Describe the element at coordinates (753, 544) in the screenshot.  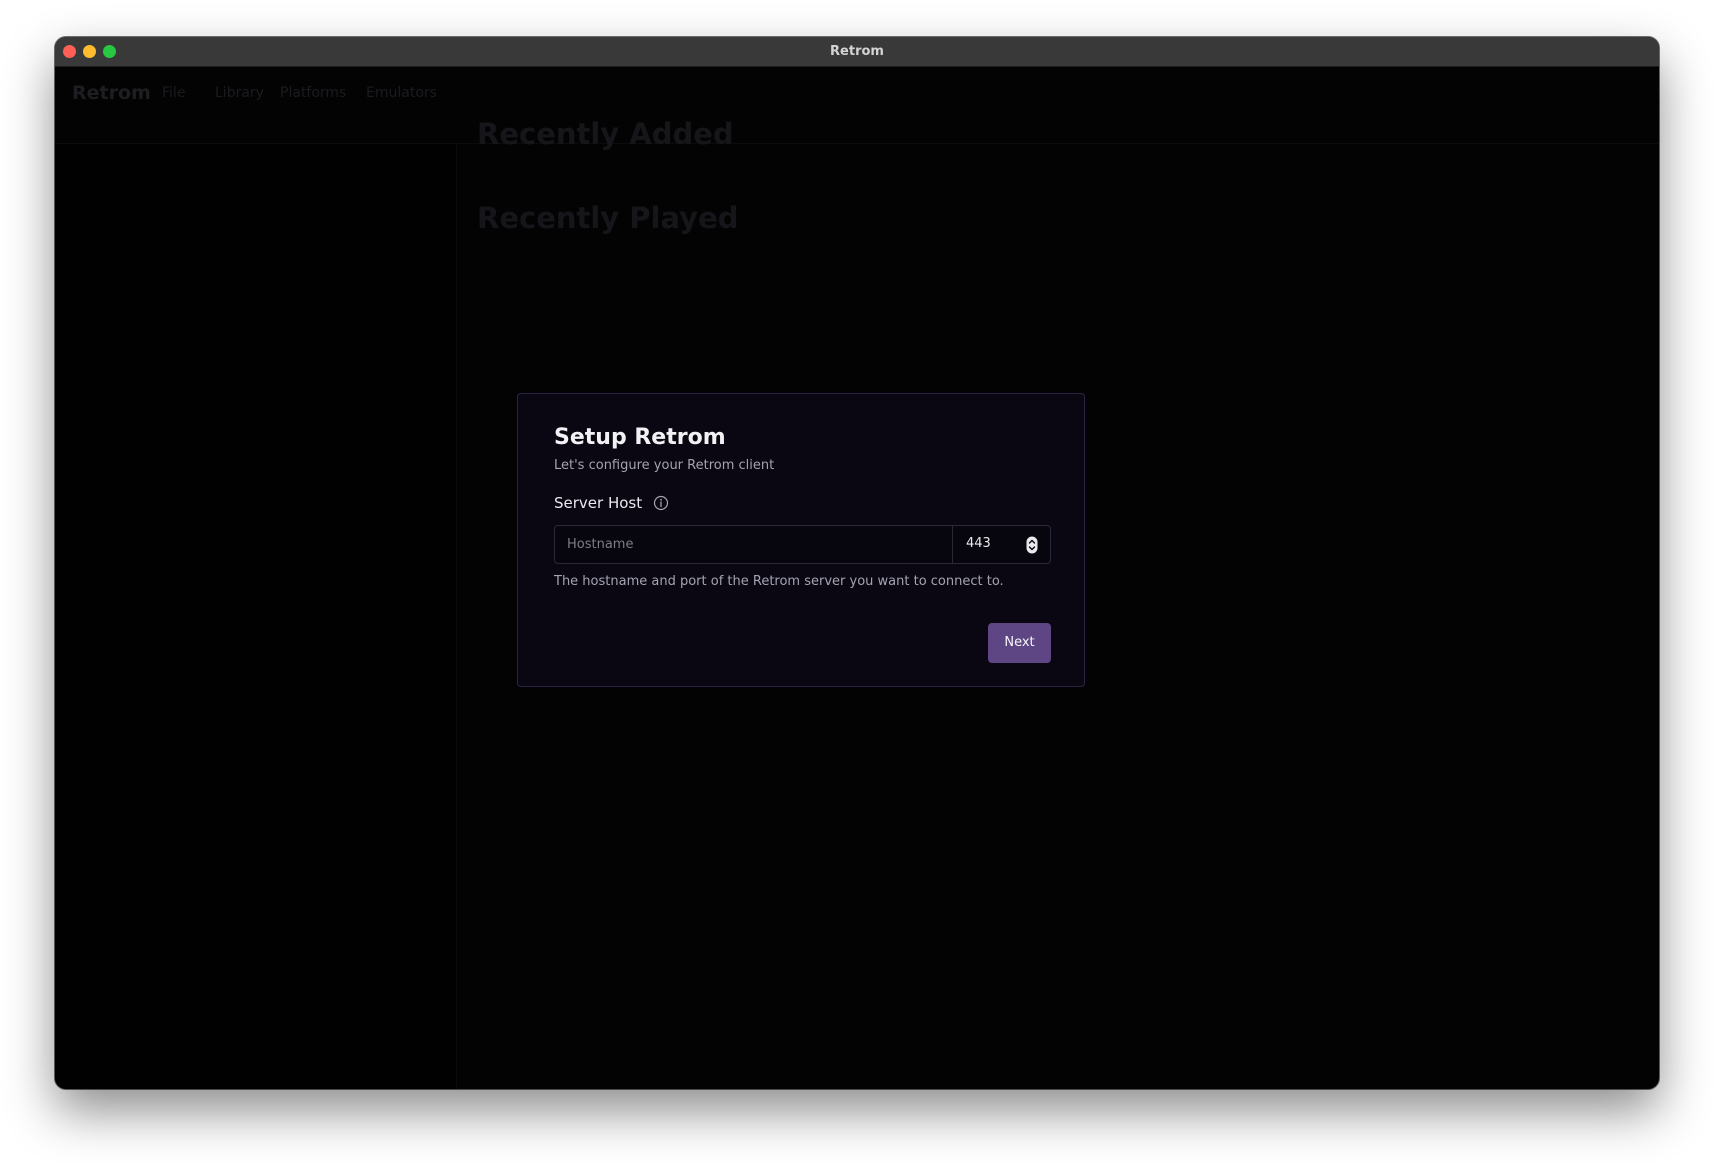
I see `hostname-input` at that location.